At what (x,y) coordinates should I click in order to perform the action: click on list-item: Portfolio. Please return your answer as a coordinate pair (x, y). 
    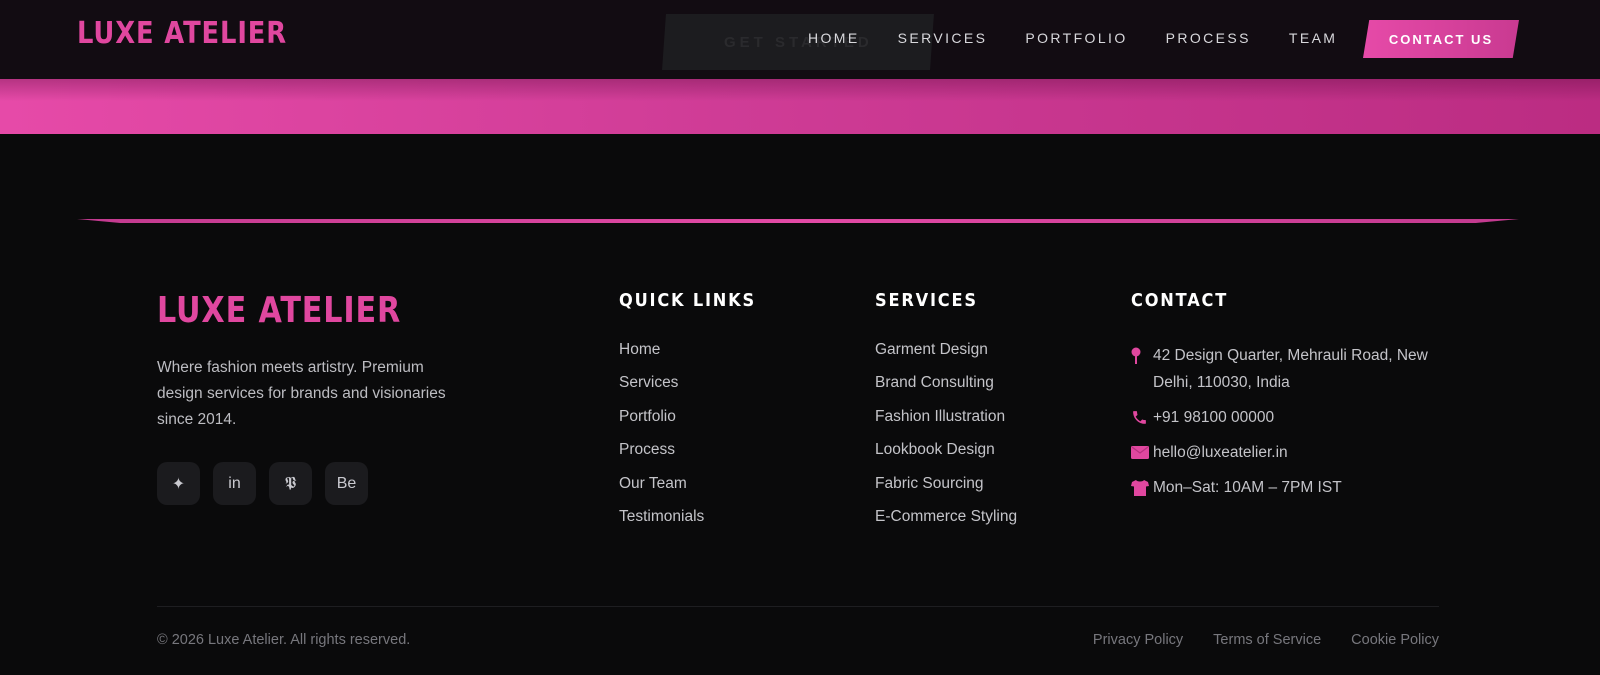
    Looking at the image, I should click on (661, 424).